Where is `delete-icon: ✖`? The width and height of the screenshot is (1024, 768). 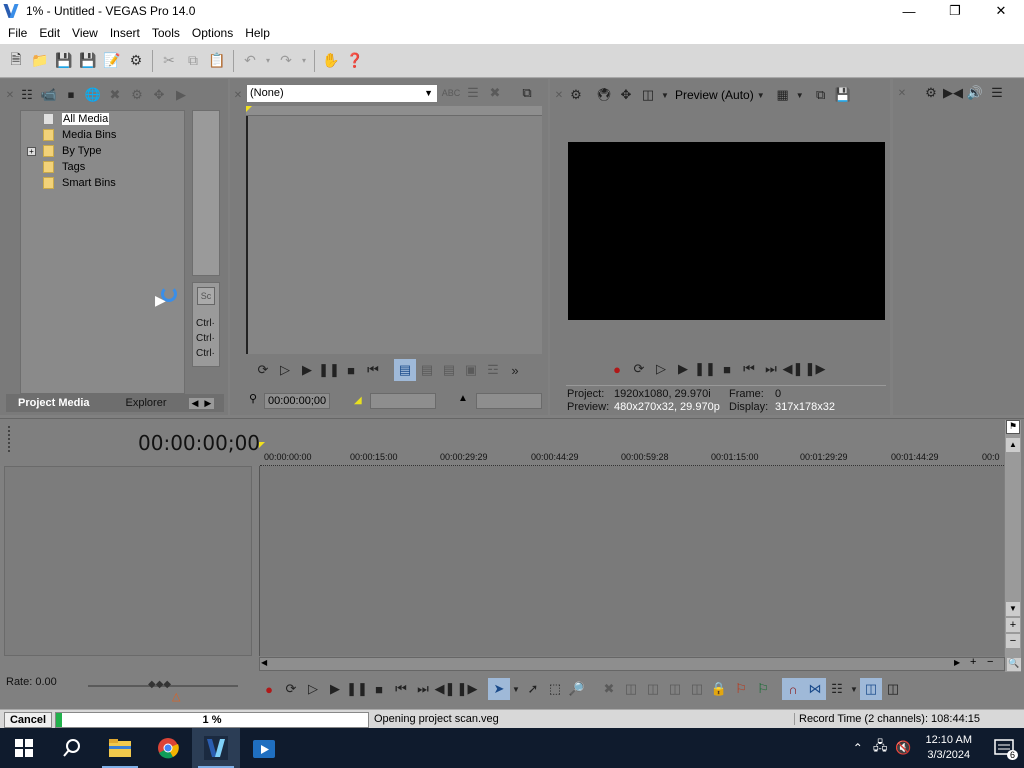 delete-icon: ✖ is located at coordinates (609, 689).